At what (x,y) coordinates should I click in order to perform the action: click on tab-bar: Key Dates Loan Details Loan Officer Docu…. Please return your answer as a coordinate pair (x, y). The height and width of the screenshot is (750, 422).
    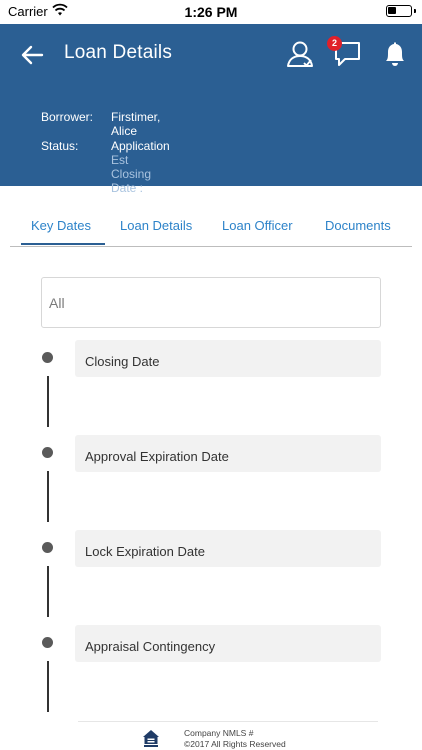
    Looking at the image, I should click on (211, 228).